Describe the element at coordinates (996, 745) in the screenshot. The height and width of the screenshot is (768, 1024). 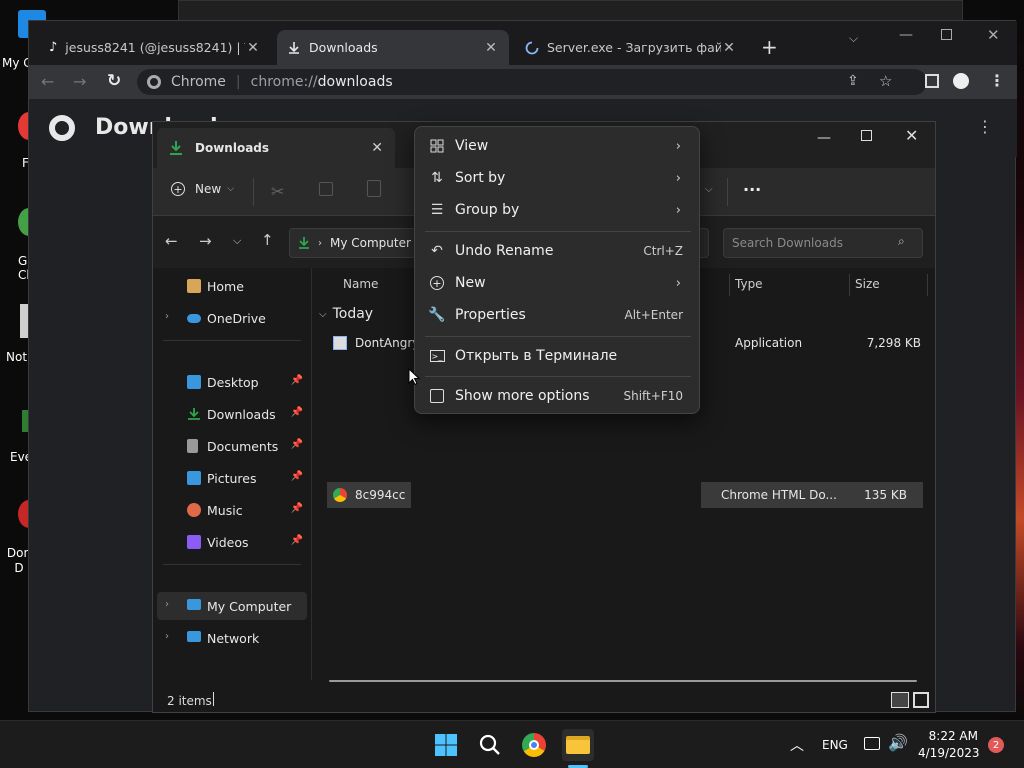
I see `notification-badge: 2` at that location.